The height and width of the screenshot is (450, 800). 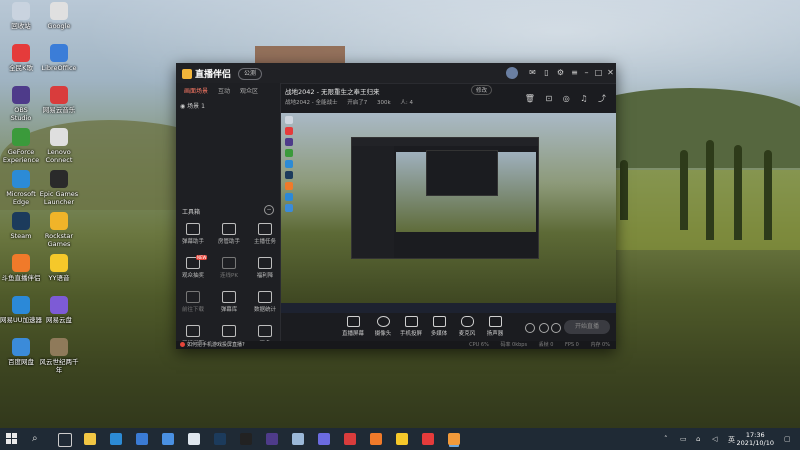 I want to click on taskbar-record-icon, so click(x=428, y=439).